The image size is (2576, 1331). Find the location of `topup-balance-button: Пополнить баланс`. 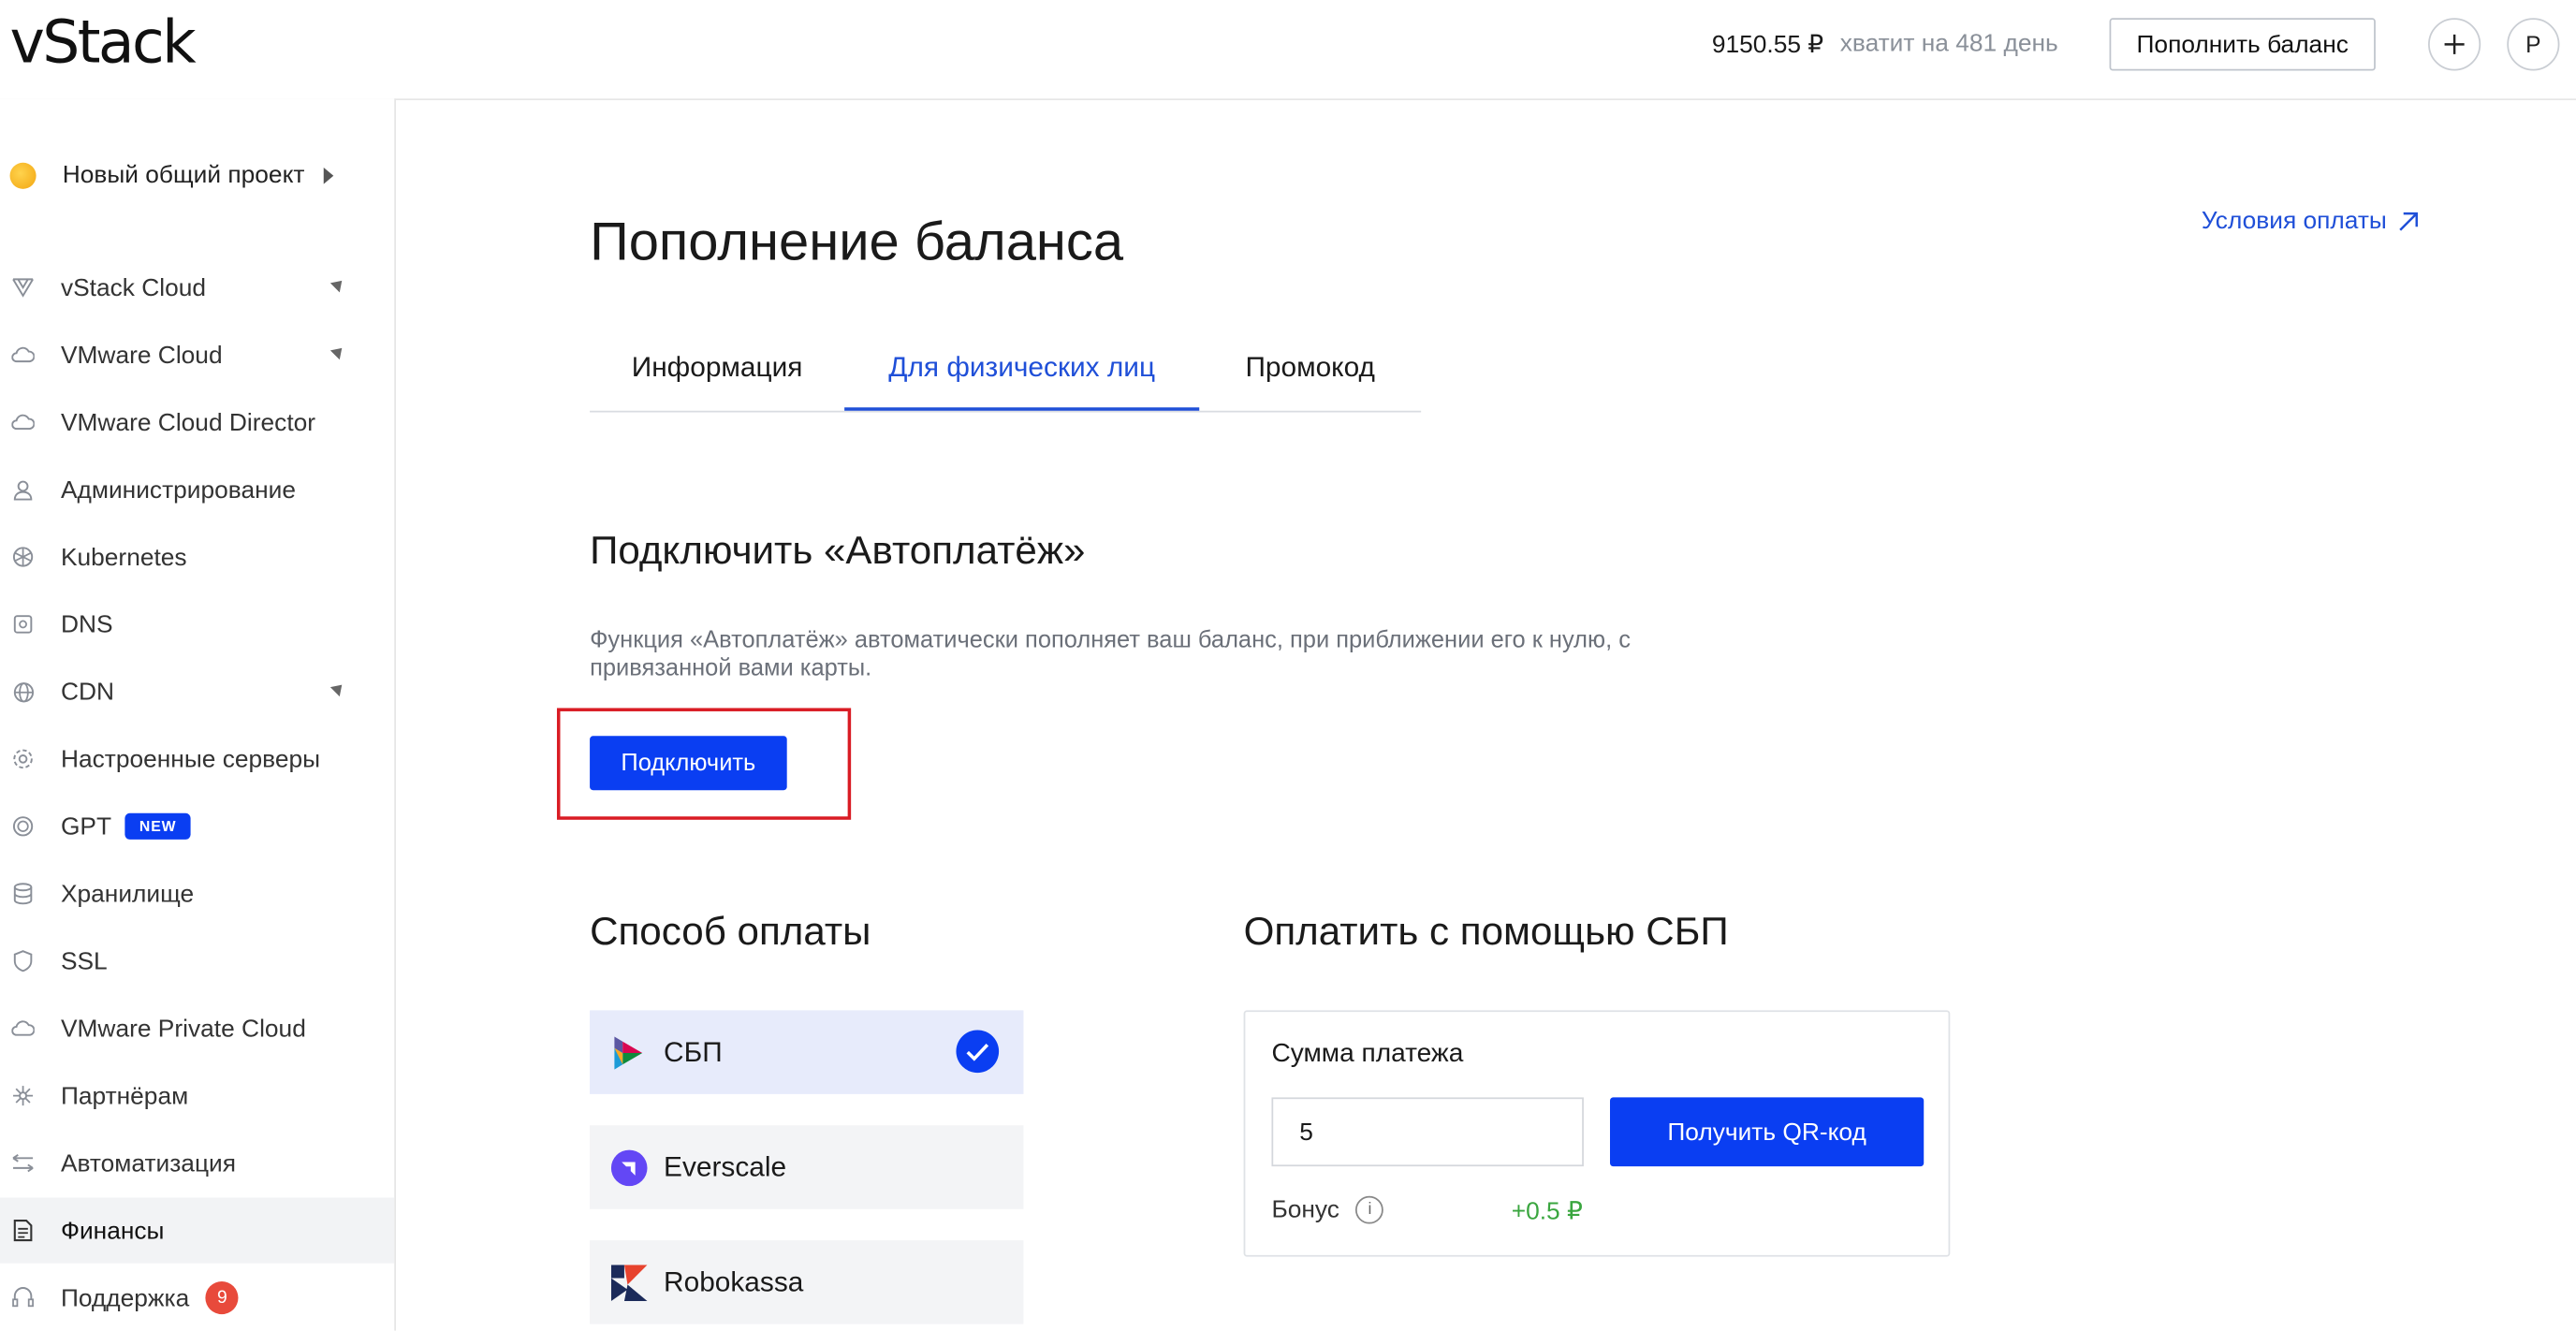

topup-balance-button: Пополнить баланс is located at coordinates (2242, 44).